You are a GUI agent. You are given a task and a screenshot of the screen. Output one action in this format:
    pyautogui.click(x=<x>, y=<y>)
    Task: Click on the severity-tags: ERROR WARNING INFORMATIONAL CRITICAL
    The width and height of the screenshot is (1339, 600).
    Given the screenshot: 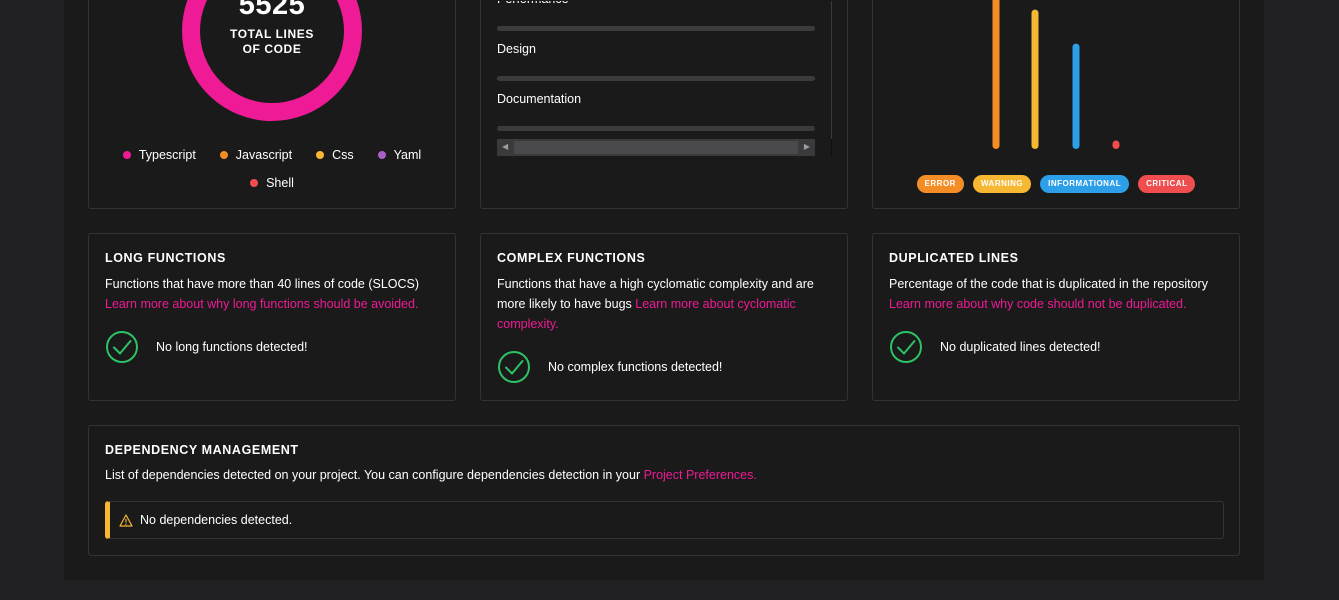 What is the action you would take?
    pyautogui.click(x=1056, y=184)
    